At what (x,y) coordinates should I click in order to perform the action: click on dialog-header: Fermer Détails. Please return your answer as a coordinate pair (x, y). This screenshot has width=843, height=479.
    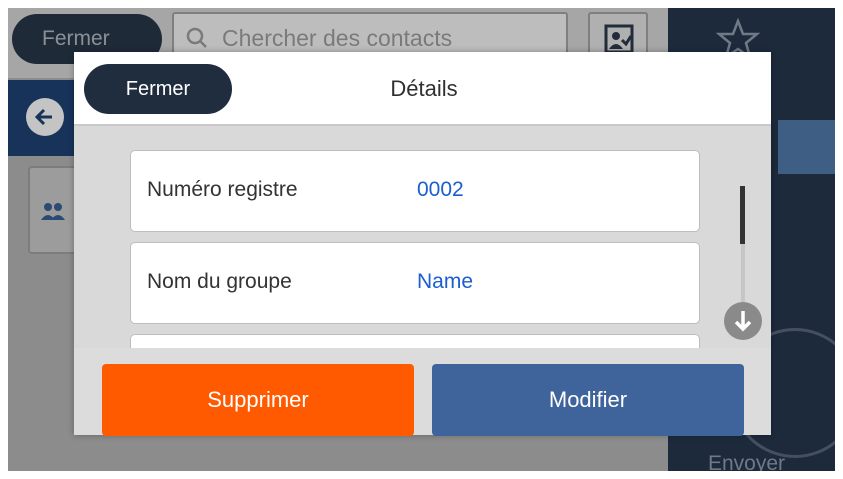
    Looking at the image, I should click on (422, 89).